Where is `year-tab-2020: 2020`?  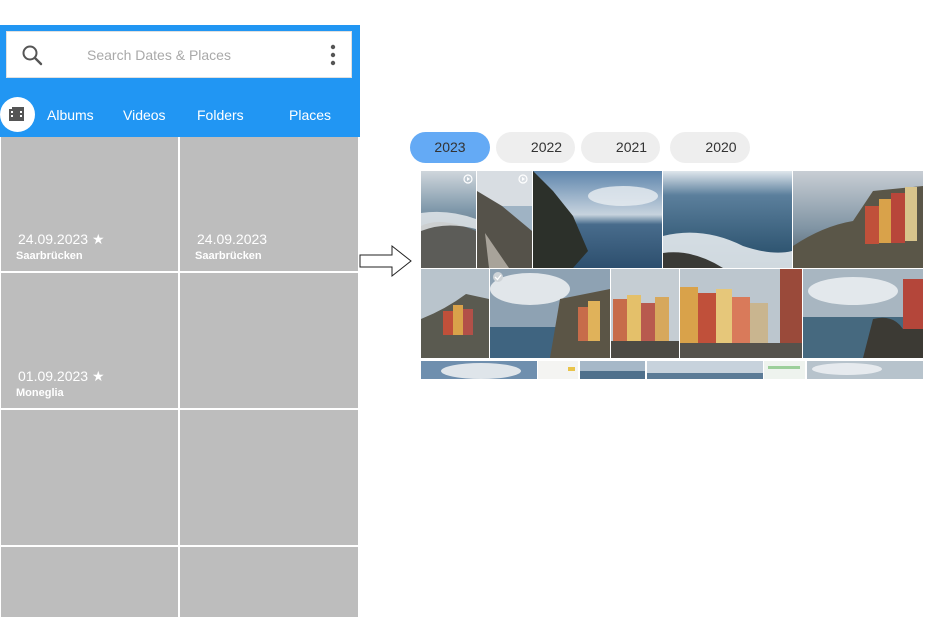
year-tab-2020: 2020 is located at coordinates (710, 147).